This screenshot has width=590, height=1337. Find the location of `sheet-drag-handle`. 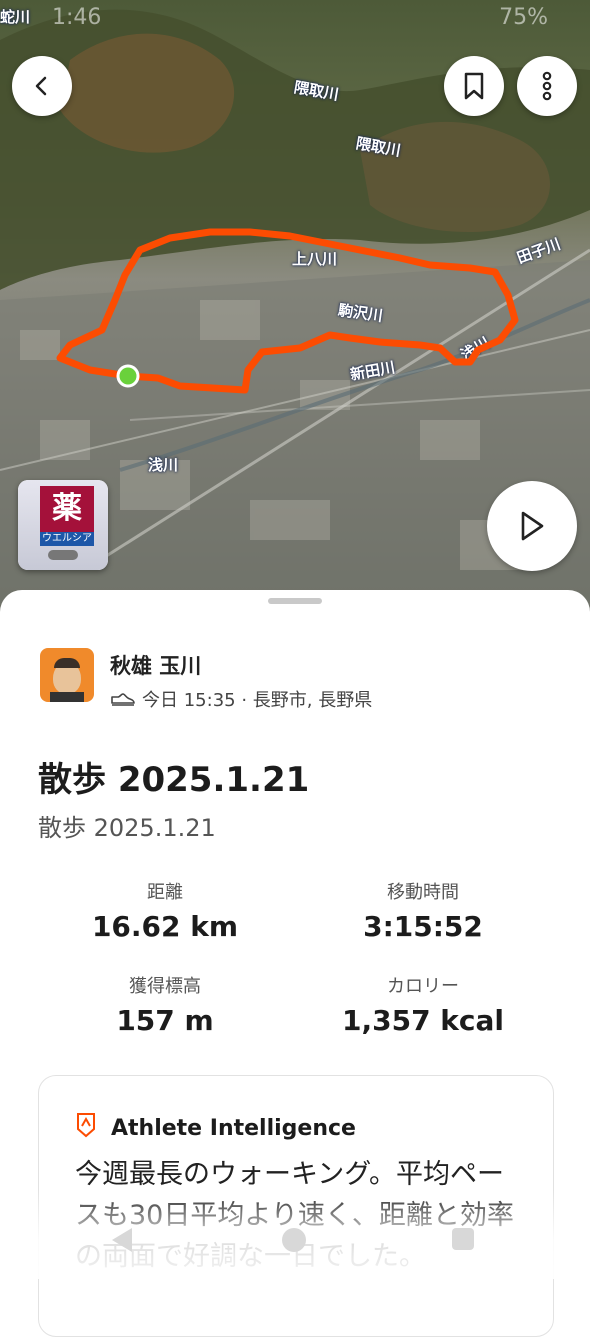

sheet-drag-handle is located at coordinates (295, 601).